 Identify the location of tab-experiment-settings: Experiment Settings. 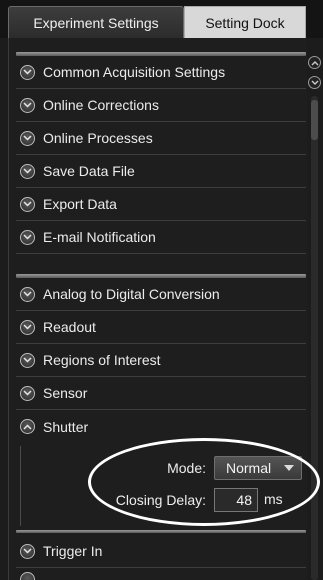
(96, 22).